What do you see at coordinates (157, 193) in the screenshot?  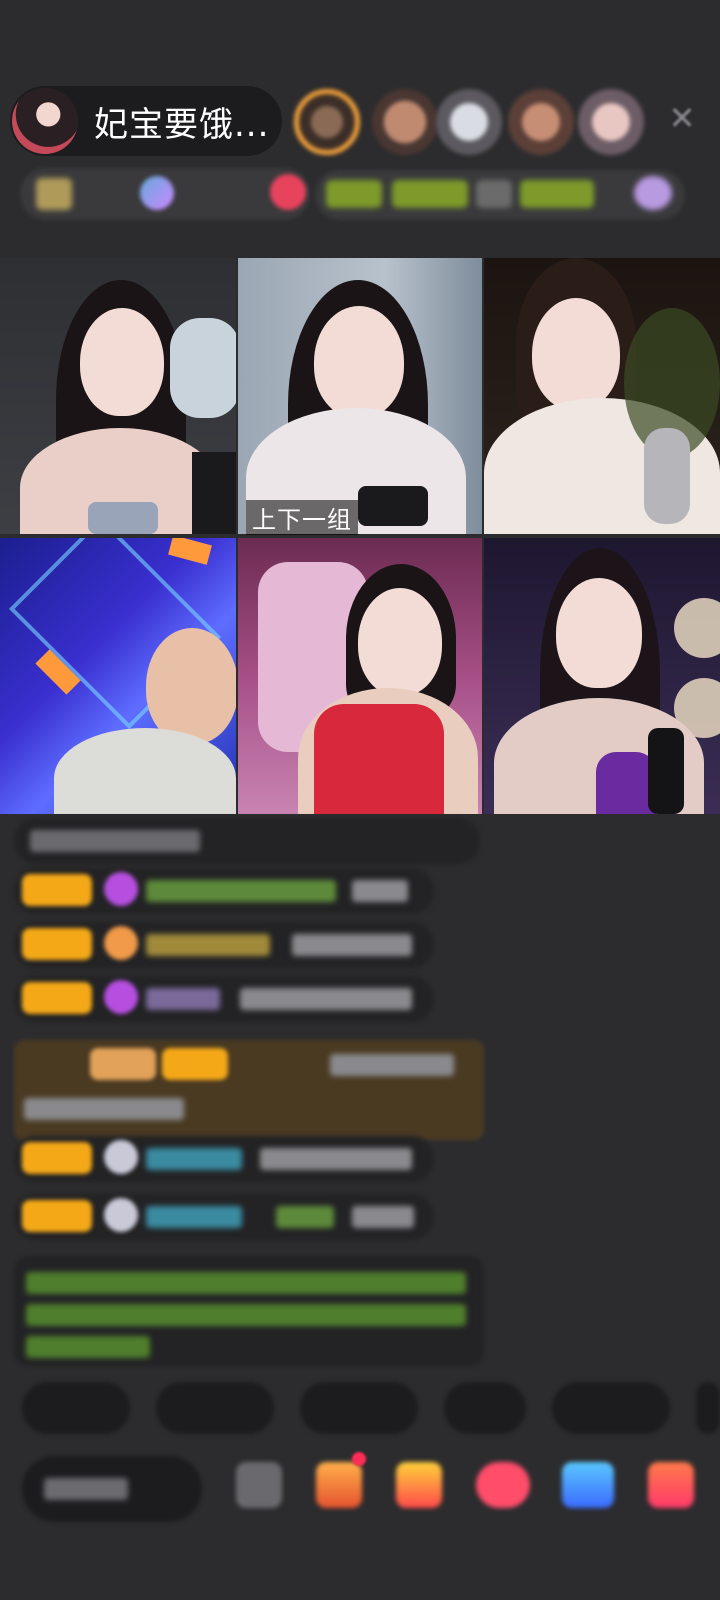 I see `fan-club-icon` at bounding box center [157, 193].